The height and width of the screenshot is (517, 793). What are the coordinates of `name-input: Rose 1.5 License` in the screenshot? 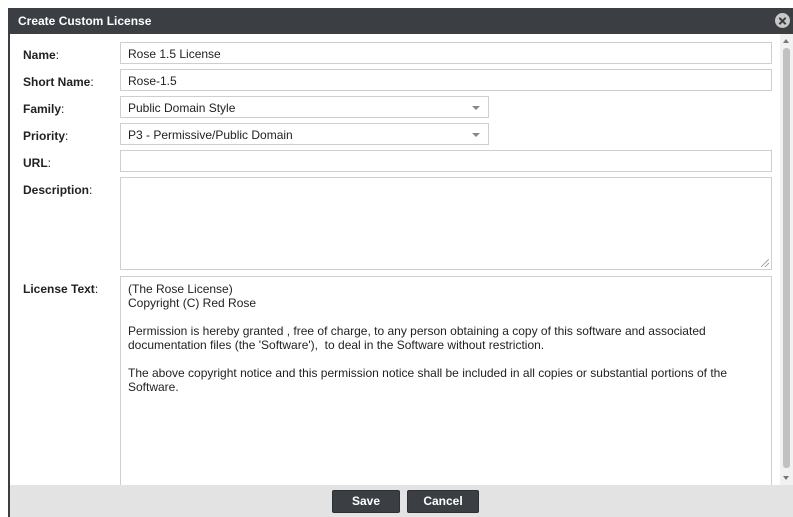 It's located at (446, 53).